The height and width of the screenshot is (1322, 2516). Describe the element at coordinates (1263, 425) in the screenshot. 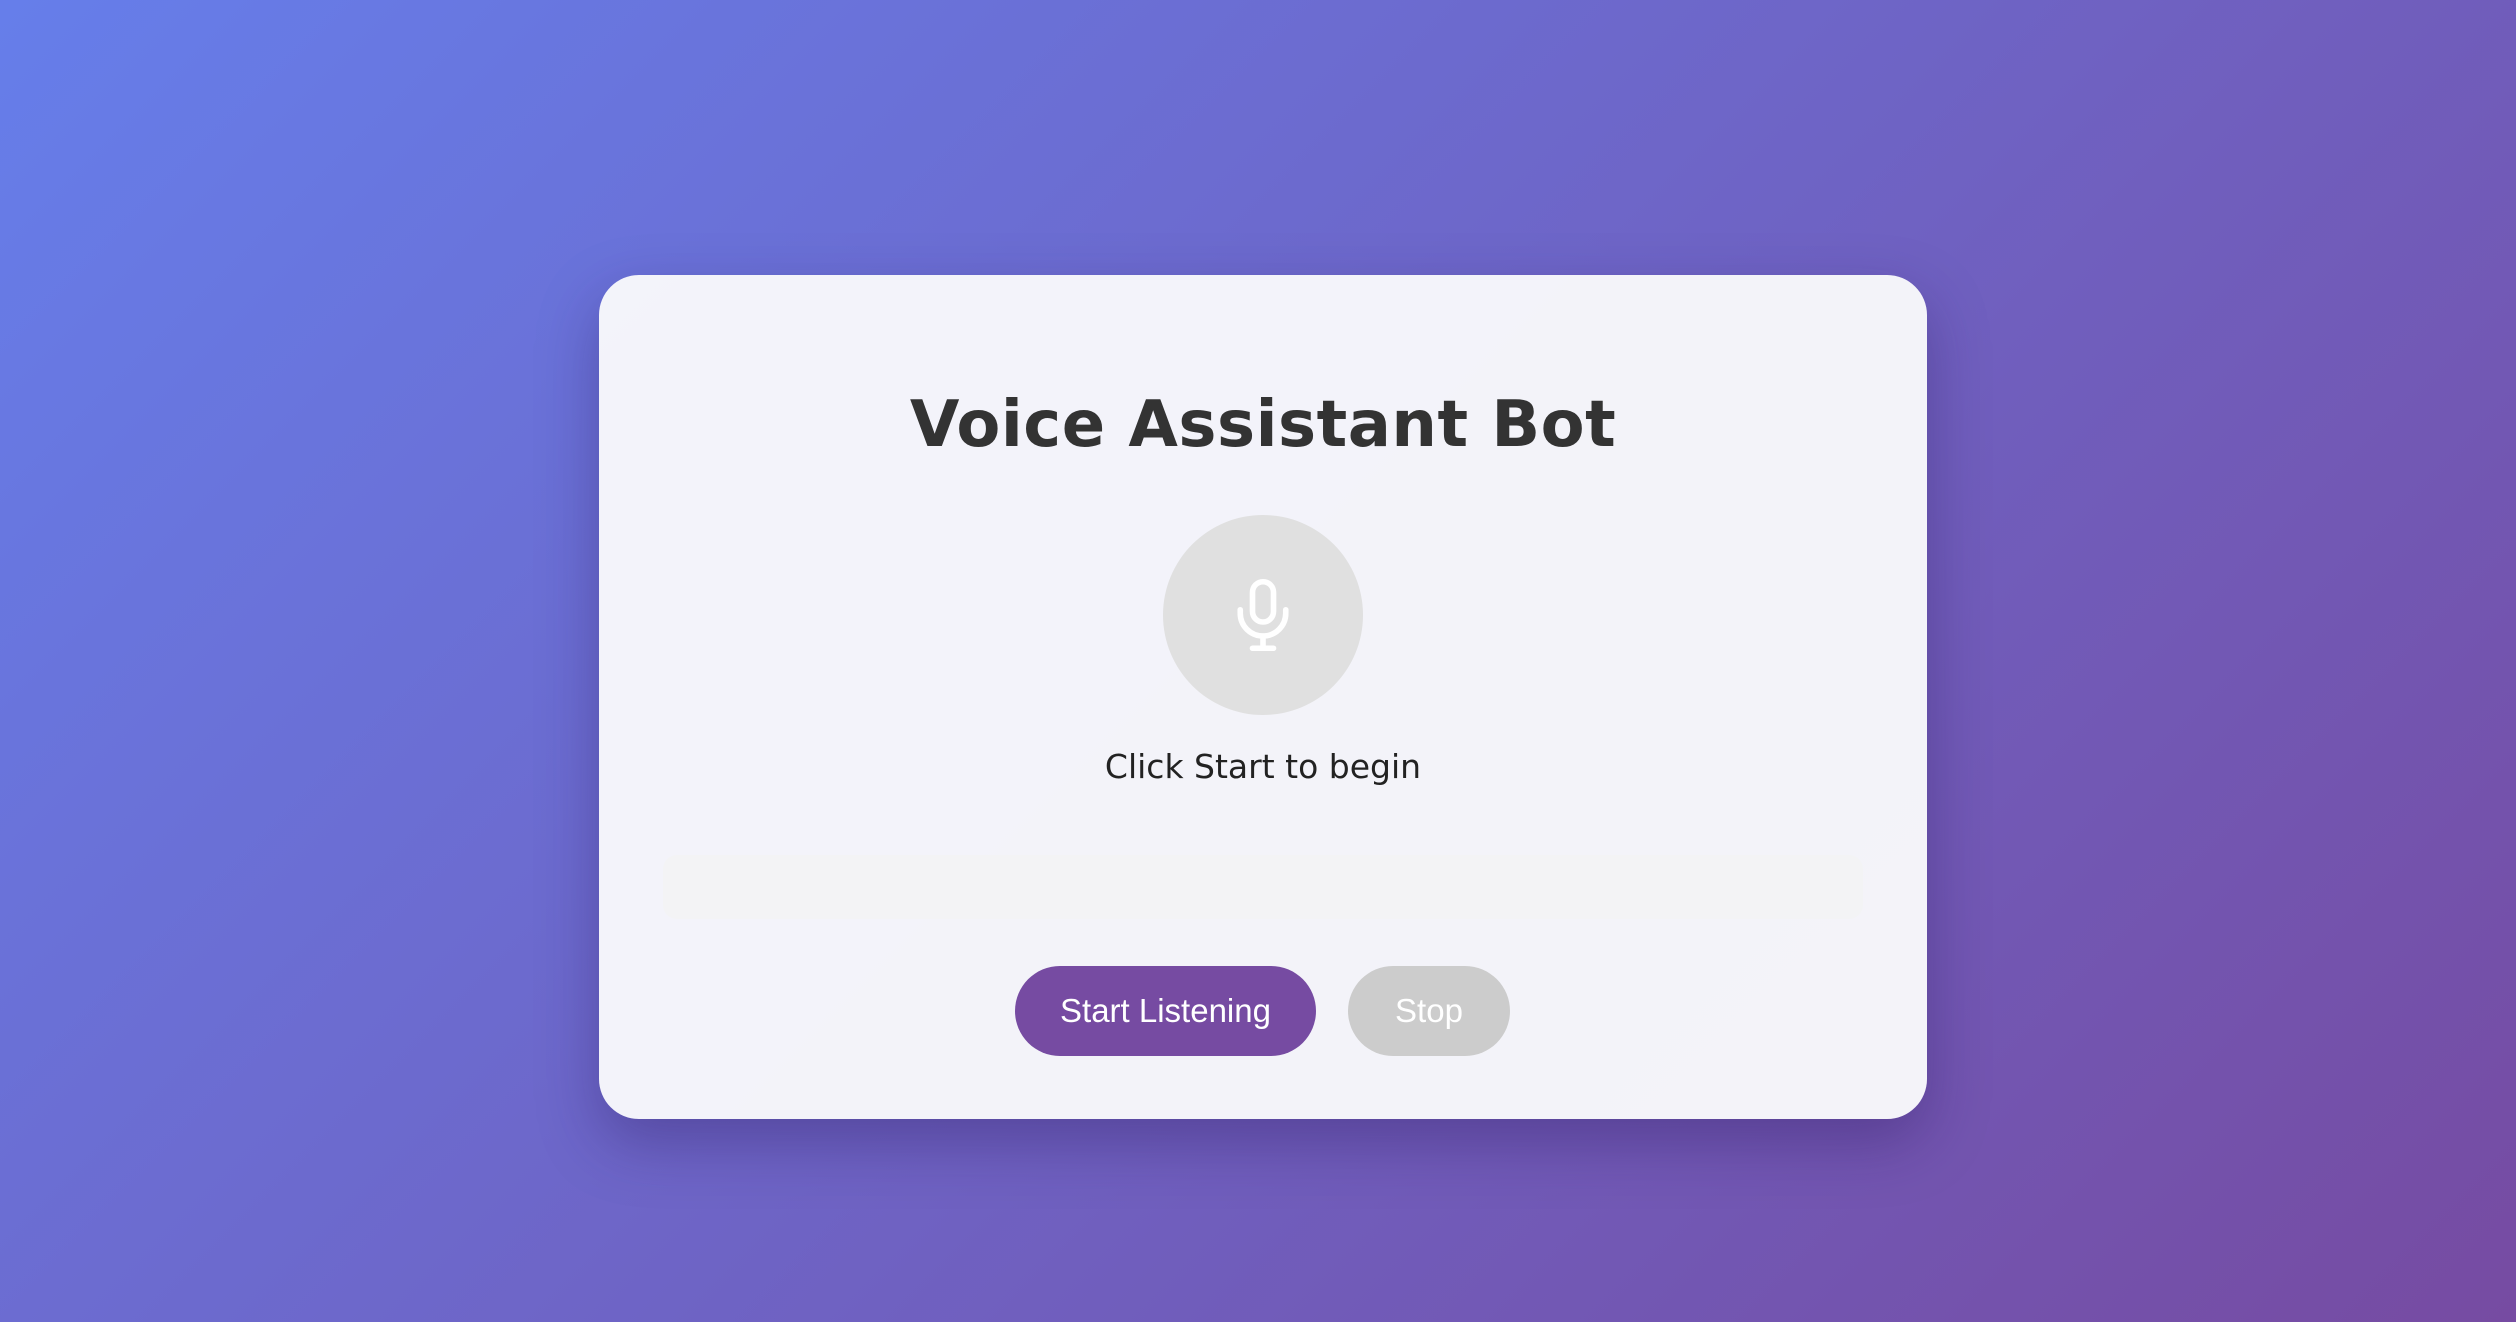

I see `page-title: Voice Assistant Bot` at that location.